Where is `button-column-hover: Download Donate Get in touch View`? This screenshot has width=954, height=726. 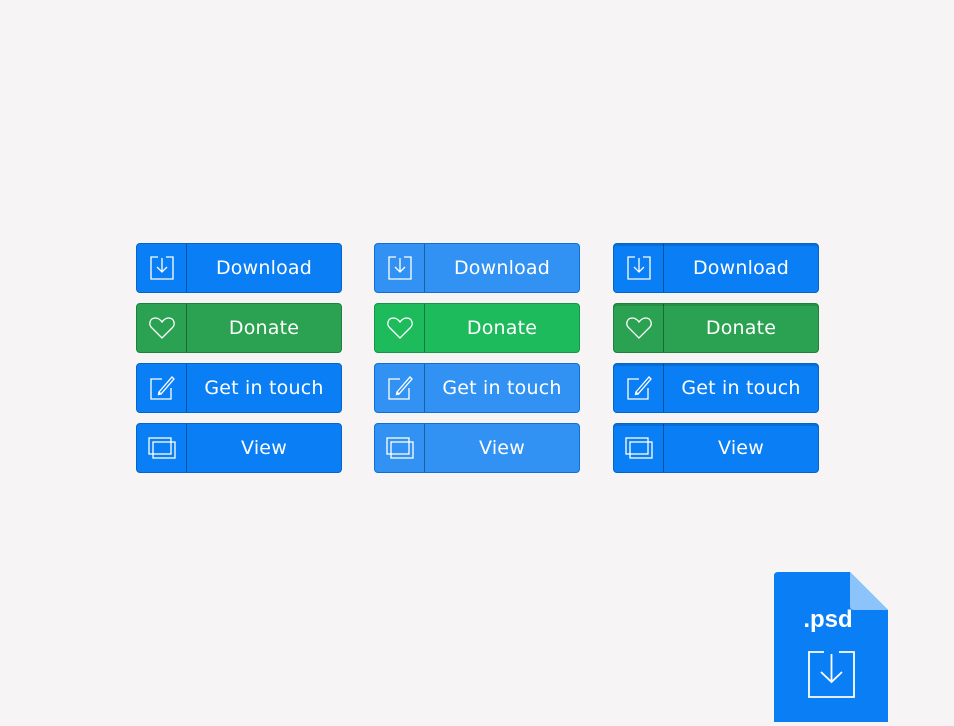
button-column-hover: Download Donate Get in touch View is located at coordinates (477, 363).